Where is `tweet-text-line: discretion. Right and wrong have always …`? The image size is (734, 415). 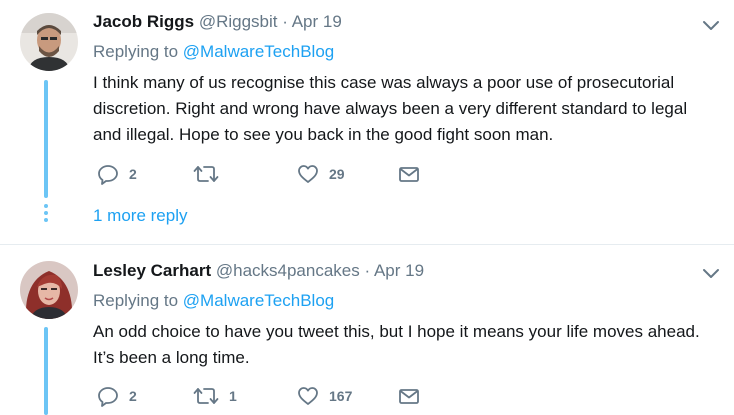
tweet-text-line: discretion. Right and wrong have always … is located at coordinates (390, 108).